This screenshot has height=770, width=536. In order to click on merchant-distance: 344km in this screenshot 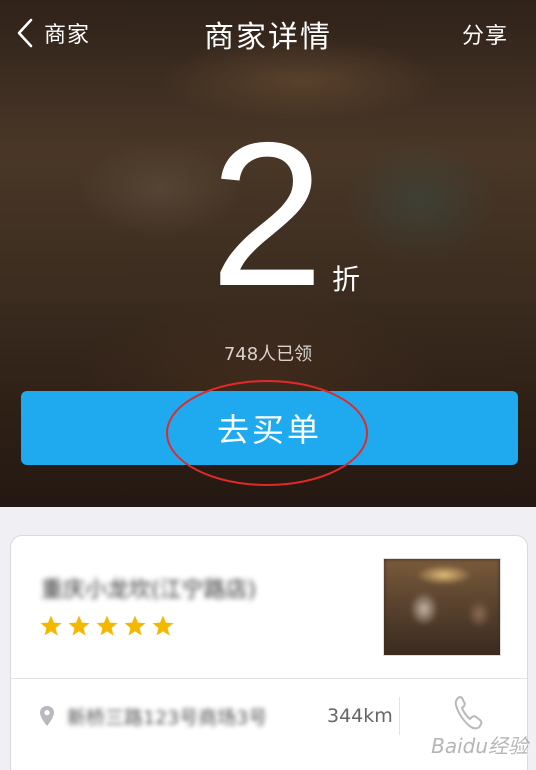, I will do `click(360, 716)`.